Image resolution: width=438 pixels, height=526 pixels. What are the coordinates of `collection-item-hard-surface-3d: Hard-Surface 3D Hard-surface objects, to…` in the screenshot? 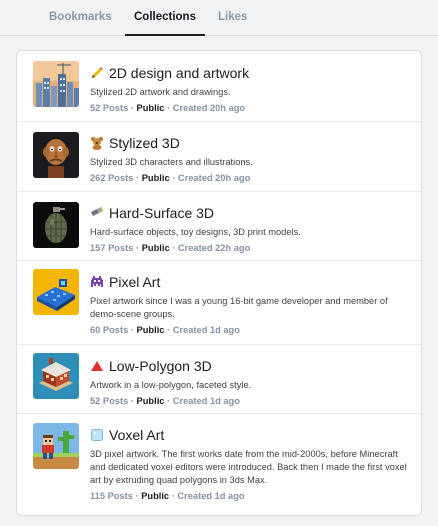 It's located at (219, 225).